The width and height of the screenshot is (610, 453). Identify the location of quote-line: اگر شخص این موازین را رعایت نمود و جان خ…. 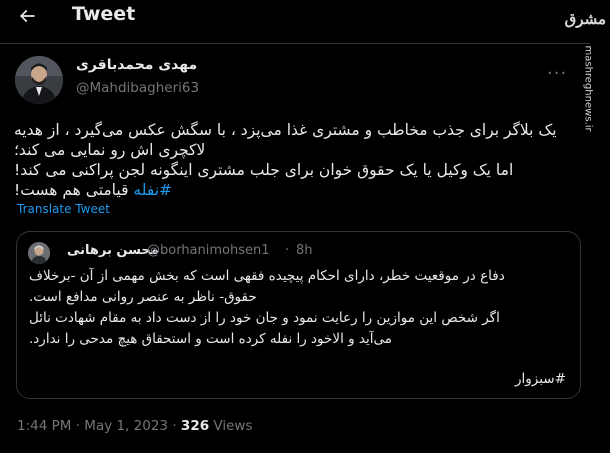
(264, 318).